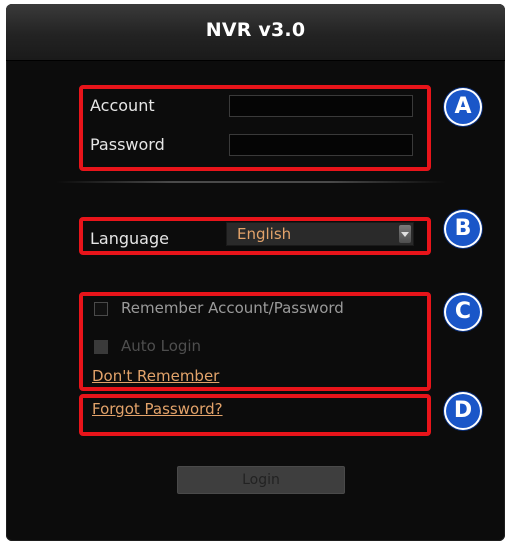 The width and height of the screenshot is (508, 543). I want to click on callout-badge-a: A, so click(463, 107).